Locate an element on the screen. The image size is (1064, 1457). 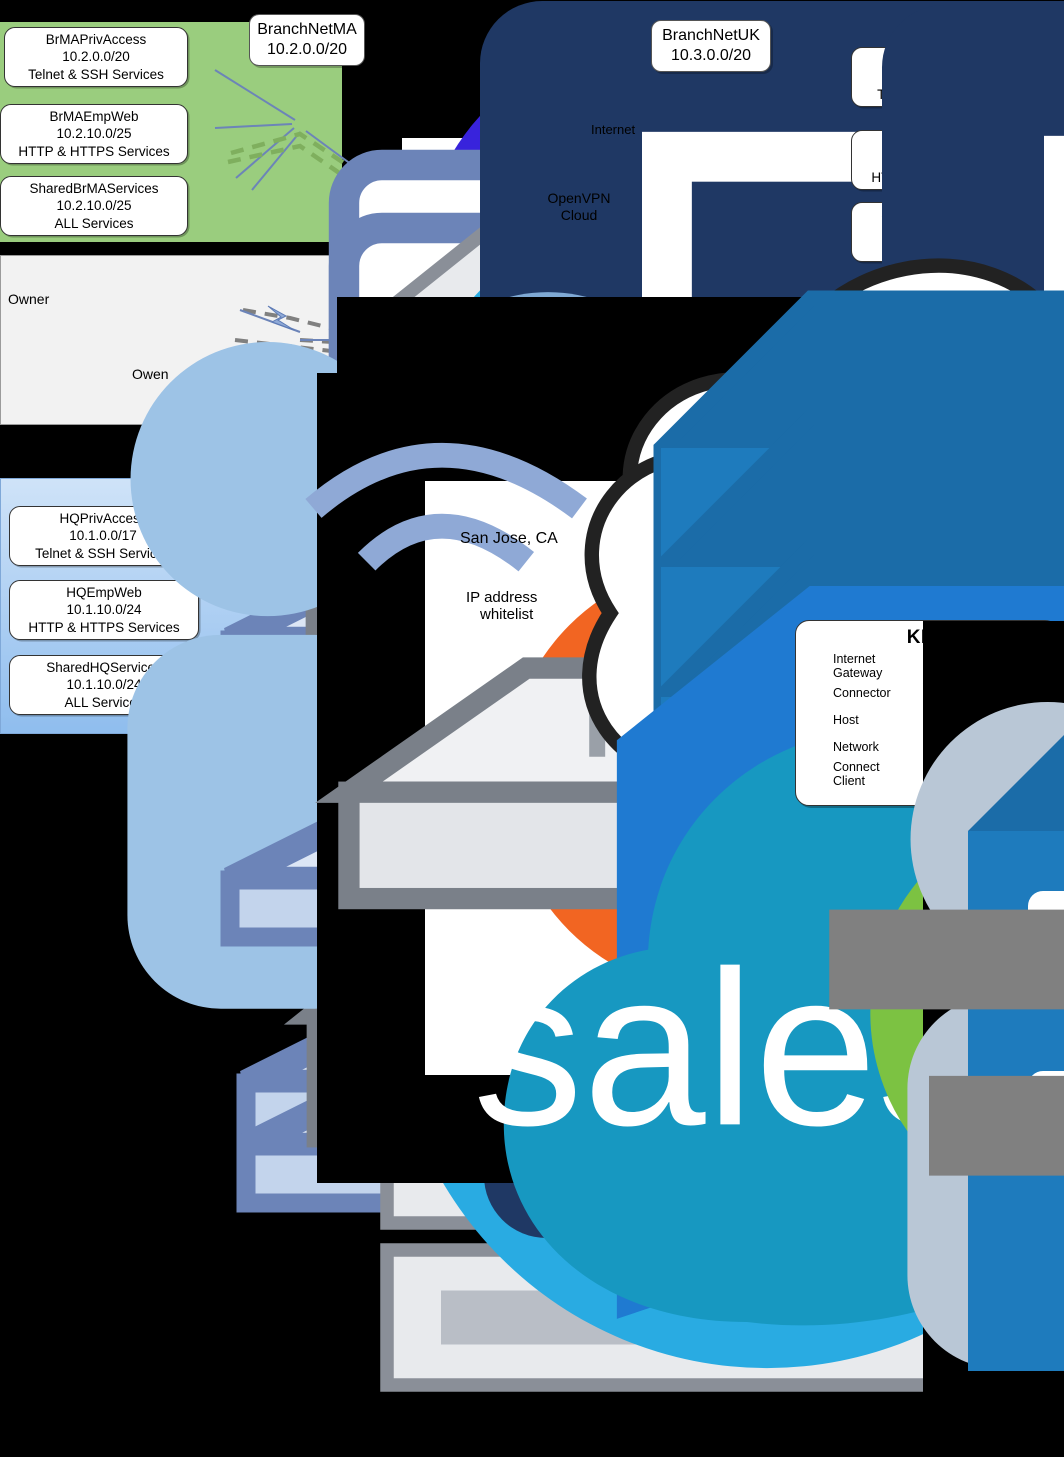
key-item-openvpn-tunnel: OpenVPN Tunnel is located at coordinates (946, 976).